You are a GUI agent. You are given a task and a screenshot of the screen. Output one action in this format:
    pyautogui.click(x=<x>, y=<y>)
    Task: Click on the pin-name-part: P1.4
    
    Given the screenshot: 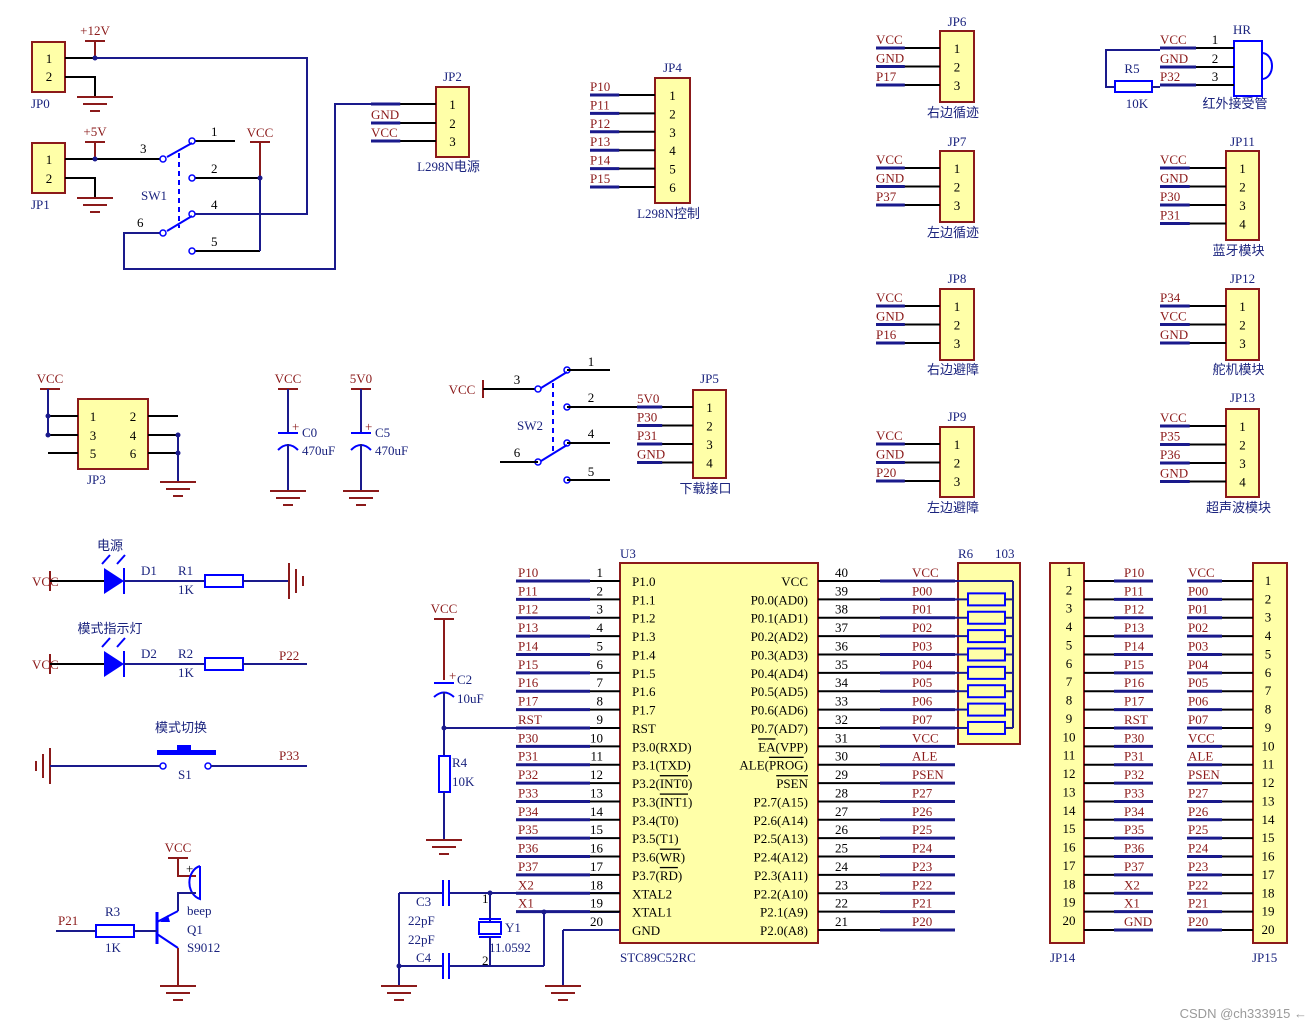 What is the action you would take?
    pyautogui.click(x=644, y=654)
    